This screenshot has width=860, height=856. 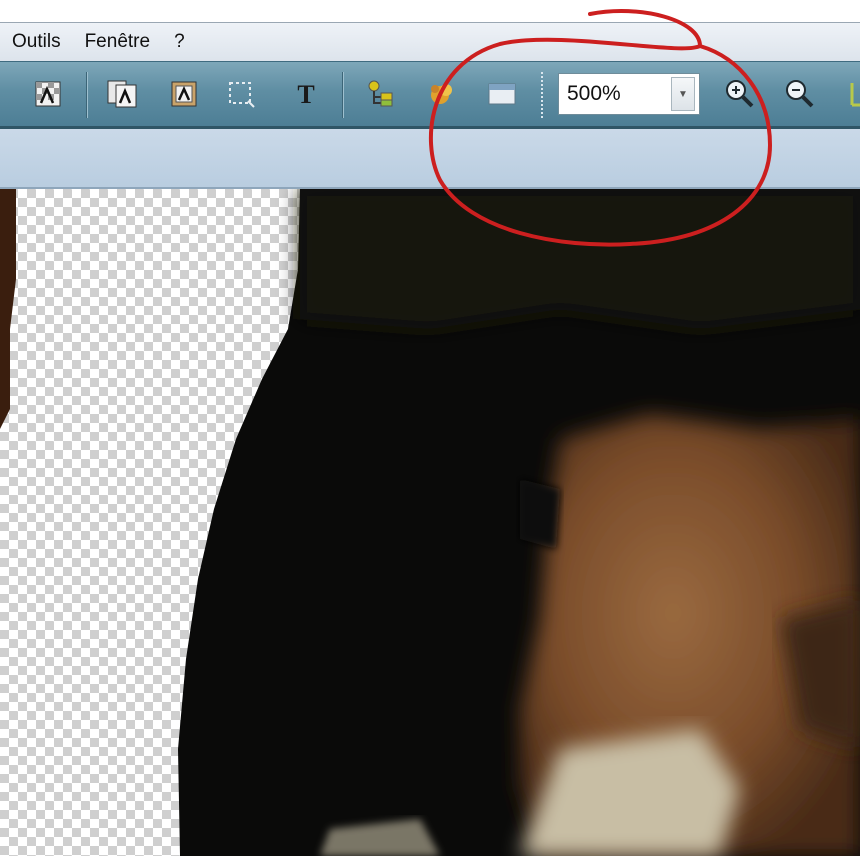 I want to click on window-button, so click(x=502, y=94).